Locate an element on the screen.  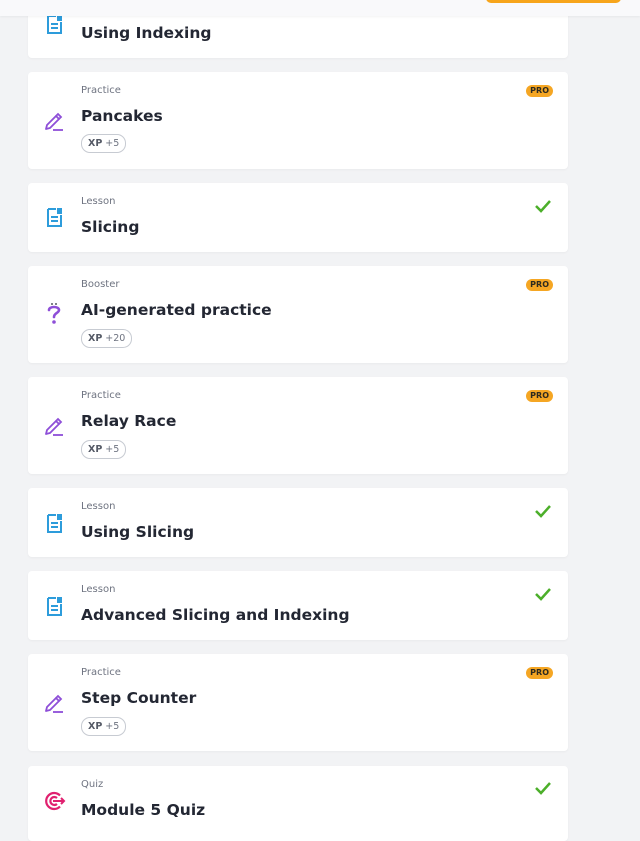
item-title: Module 5 Quiz is located at coordinates (143, 810).